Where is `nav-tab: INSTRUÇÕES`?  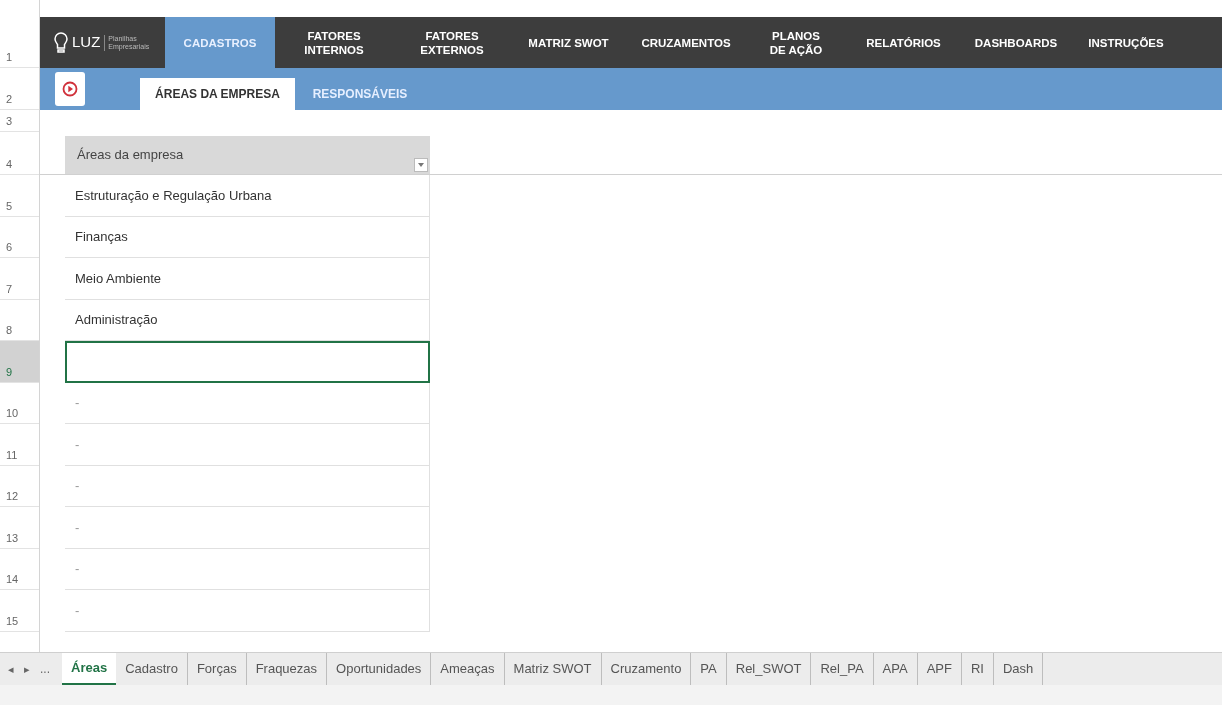 nav-tab: INSTRUÇÕES is located at coordinates (1126, 42).